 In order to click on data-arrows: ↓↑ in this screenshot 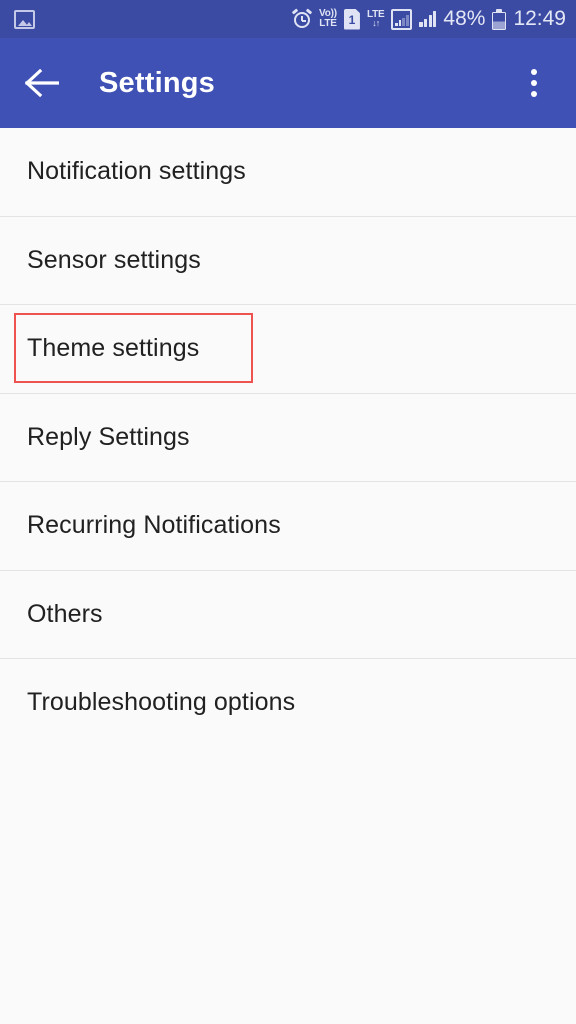, I will do `click(376, 23)`.